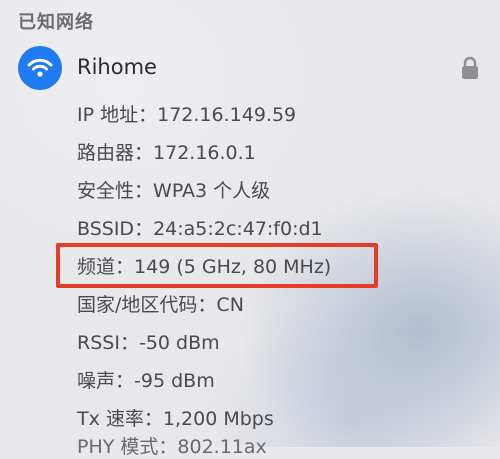 Image resolution: width=500 pixels, height=459 pixels. I want to click on detail-value: -95 dBm, so click(174, 381).